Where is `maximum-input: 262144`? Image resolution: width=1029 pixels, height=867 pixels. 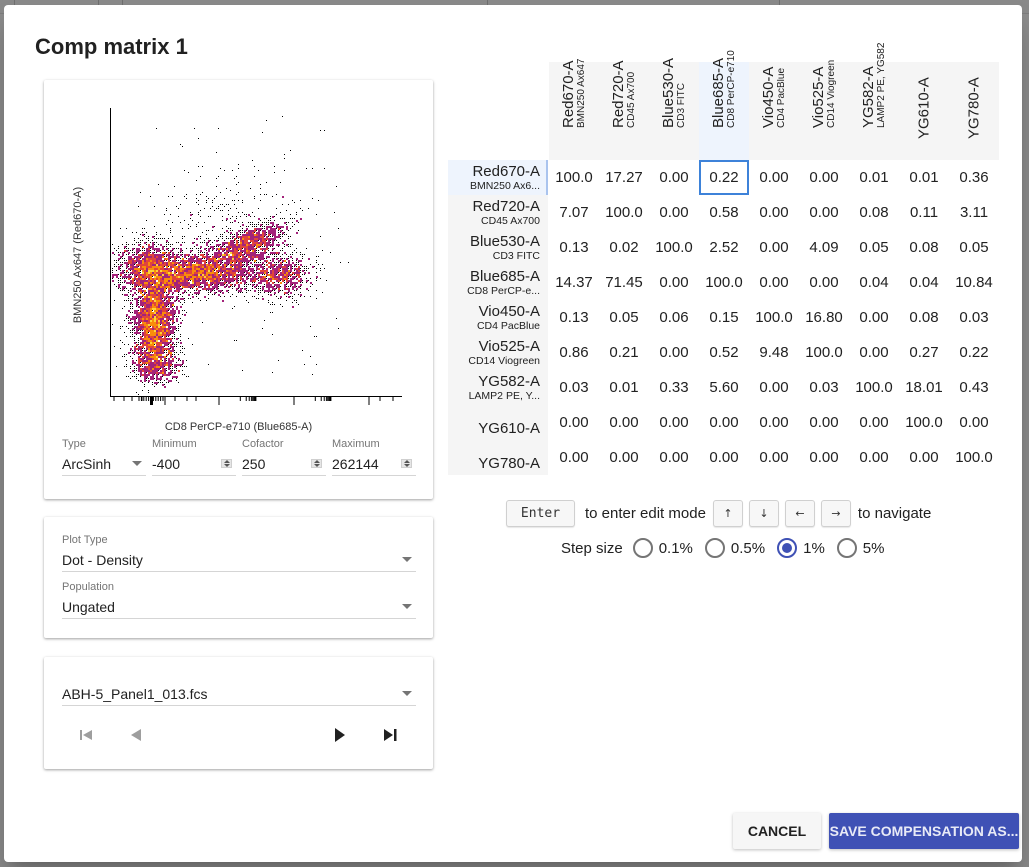 maximum-input: 262144 is located at coordinates (374, 464).